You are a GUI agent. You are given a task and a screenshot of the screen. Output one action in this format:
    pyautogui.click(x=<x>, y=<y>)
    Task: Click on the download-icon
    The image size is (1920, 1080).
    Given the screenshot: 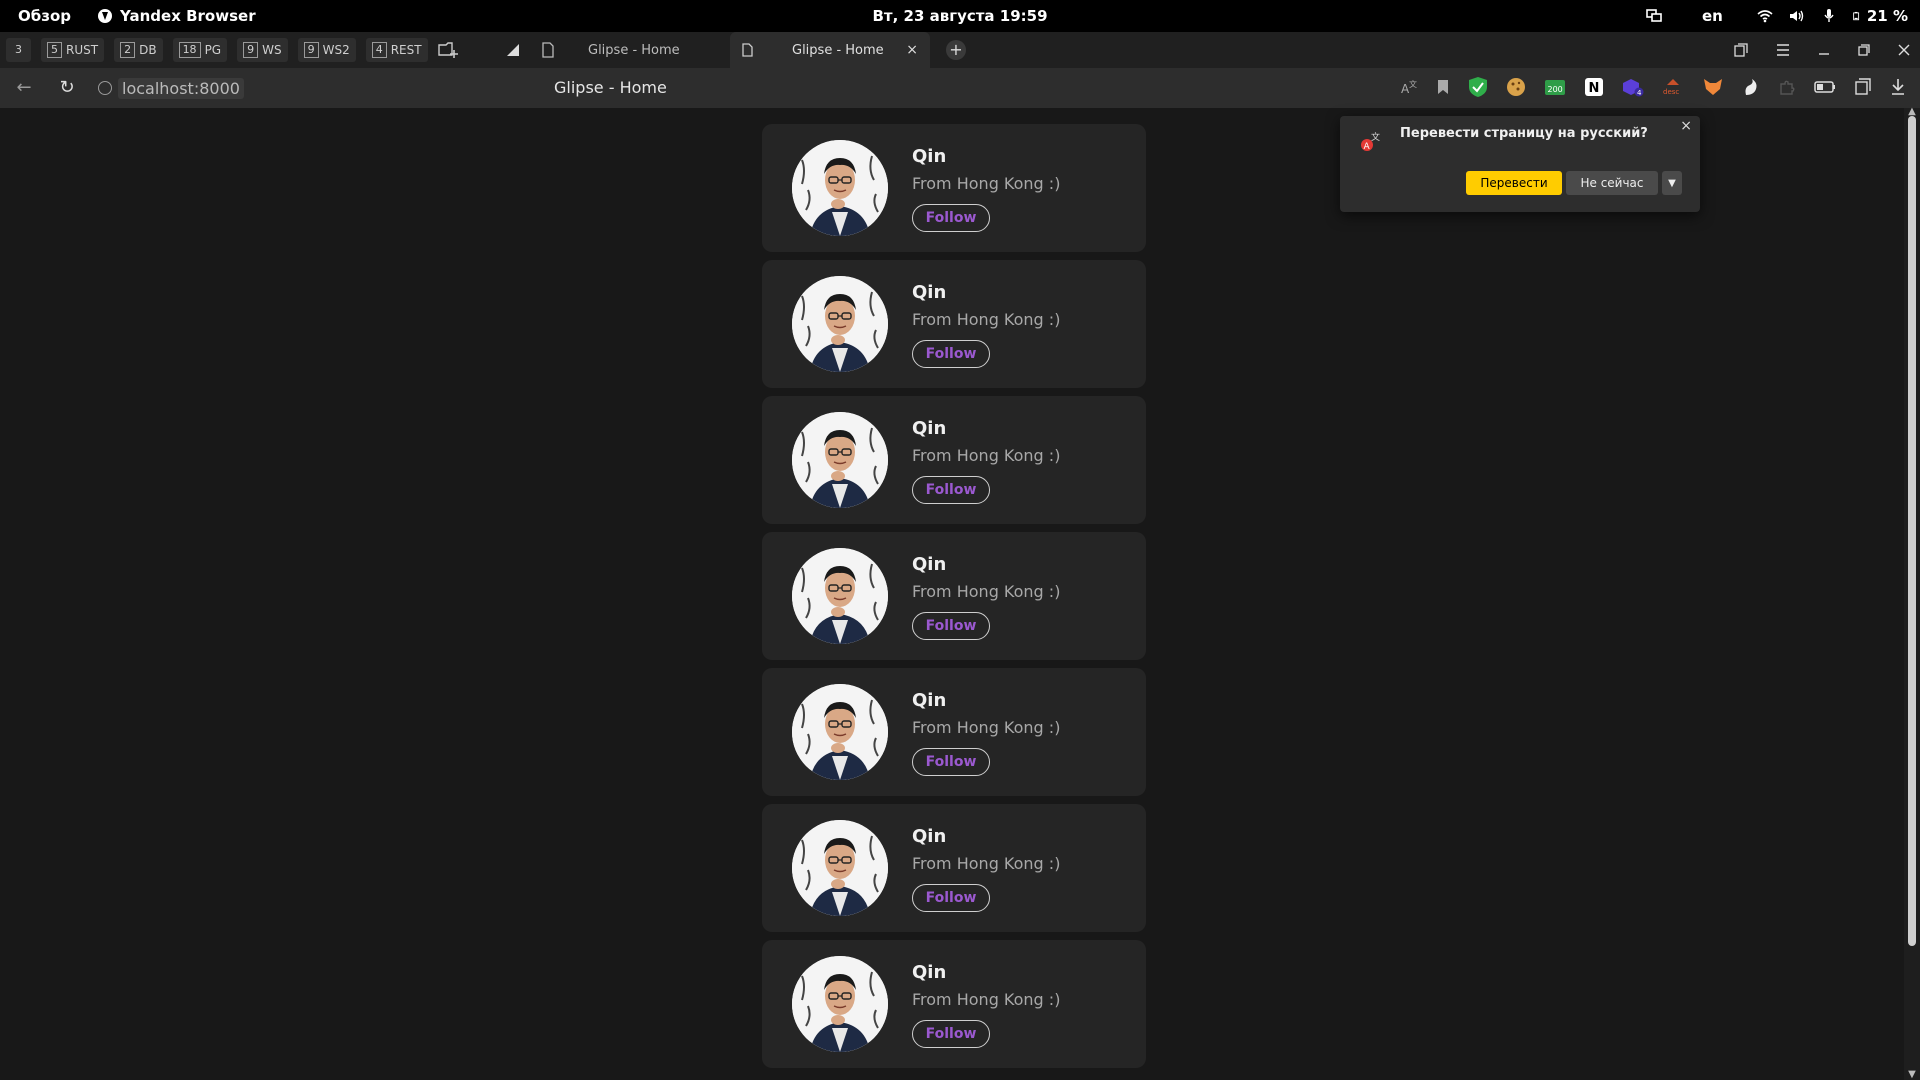 What is the action you would take?
    pyautogui.click(x=1898, y=87)
    